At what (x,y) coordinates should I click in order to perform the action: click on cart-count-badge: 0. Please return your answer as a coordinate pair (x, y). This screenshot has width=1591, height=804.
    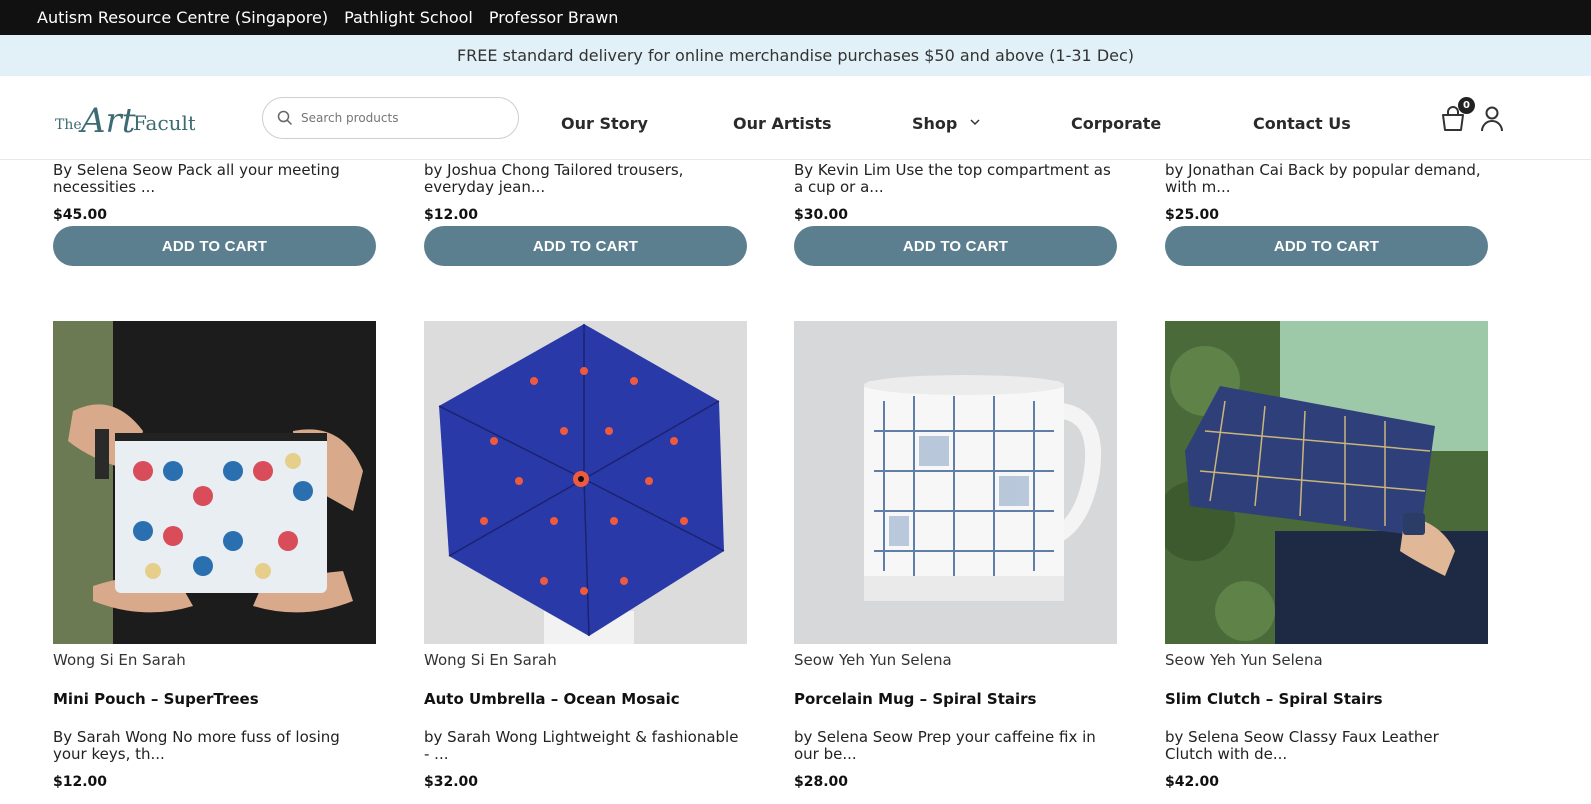
    Looking at the image, I should click on (1466, 105).